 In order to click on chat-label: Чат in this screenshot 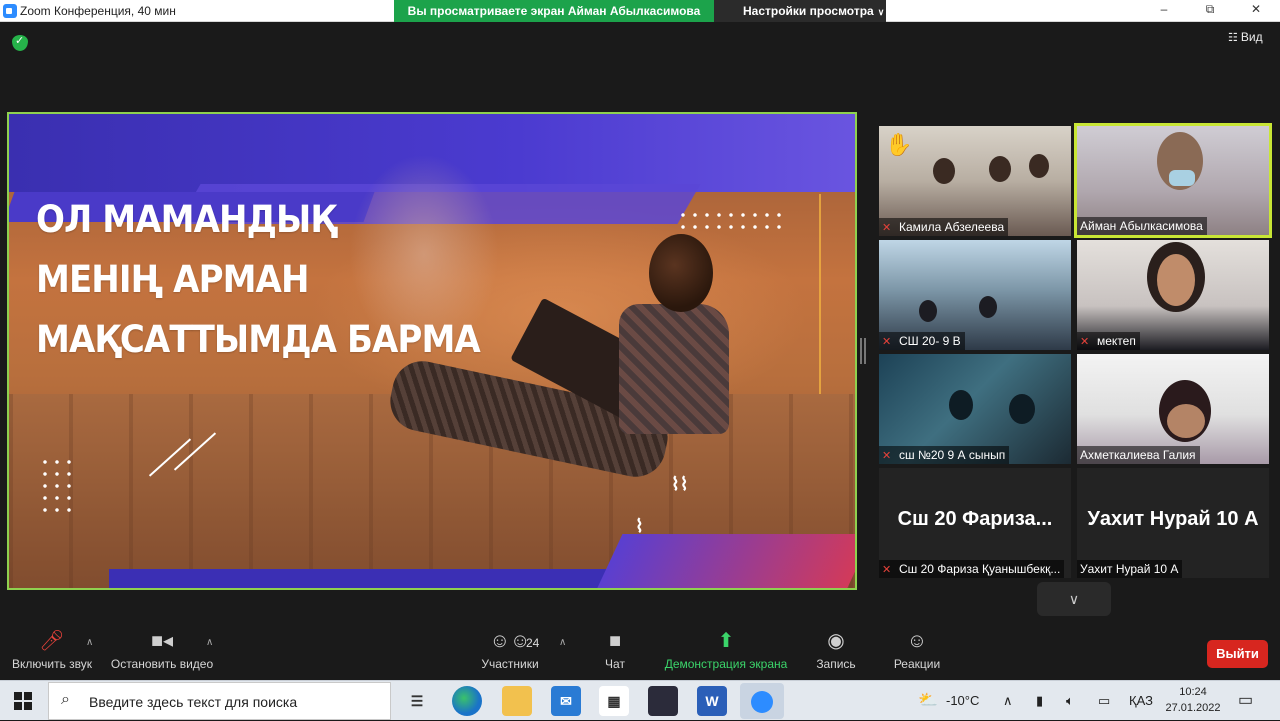, I will do `click(615, 664)`.